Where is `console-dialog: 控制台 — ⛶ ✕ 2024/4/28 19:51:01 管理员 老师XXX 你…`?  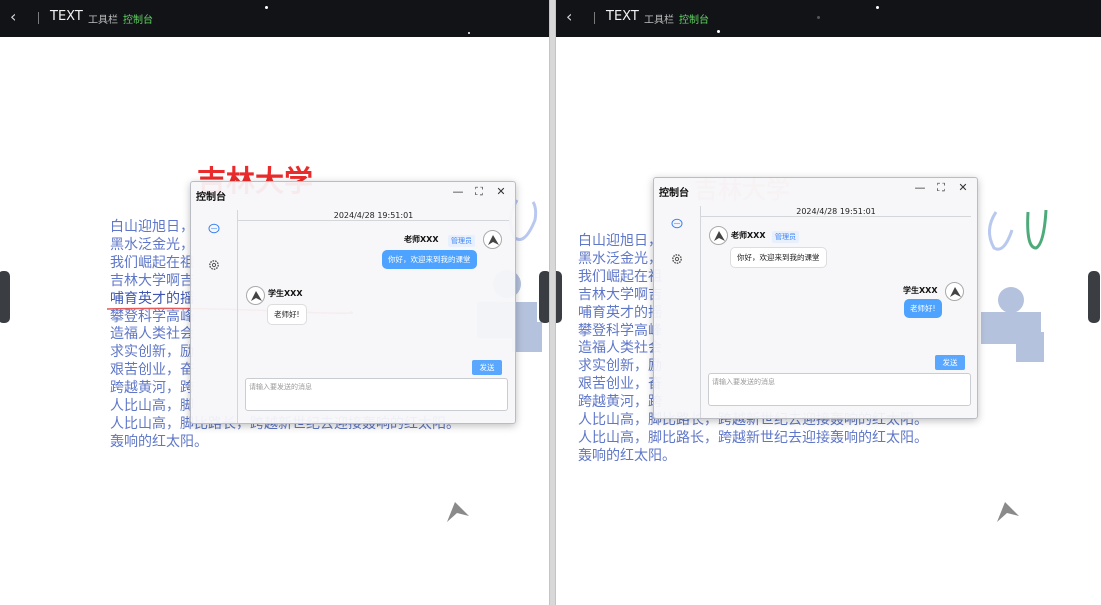 console-dialog: 控制台 — ⛶ ✕ 2024/4/28 19:51:01 管理员 老师XXX 你… is located at coordinates (353, 302).